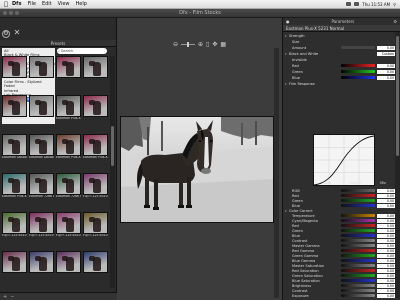 The image size is (400, 300). Describe the element at coordinates (395, 21) in the screenshot. I see `parameters-menu-icon: ⚙` at that location.